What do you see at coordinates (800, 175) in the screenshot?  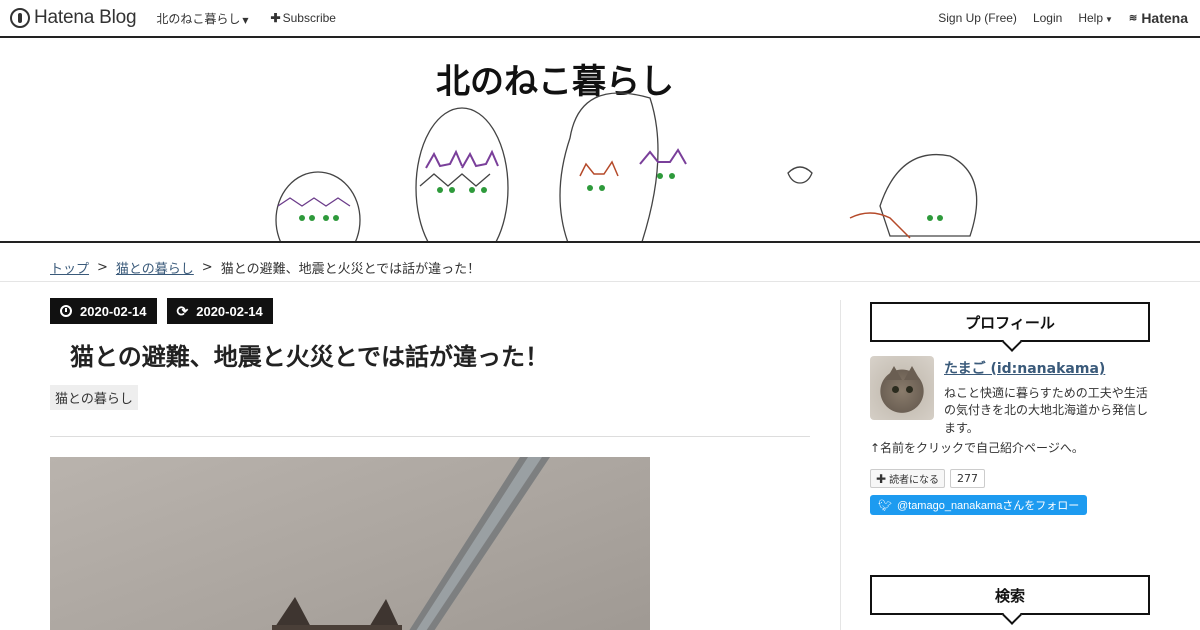 I see `egg-shell-piece` at bounding box center [800, 175].